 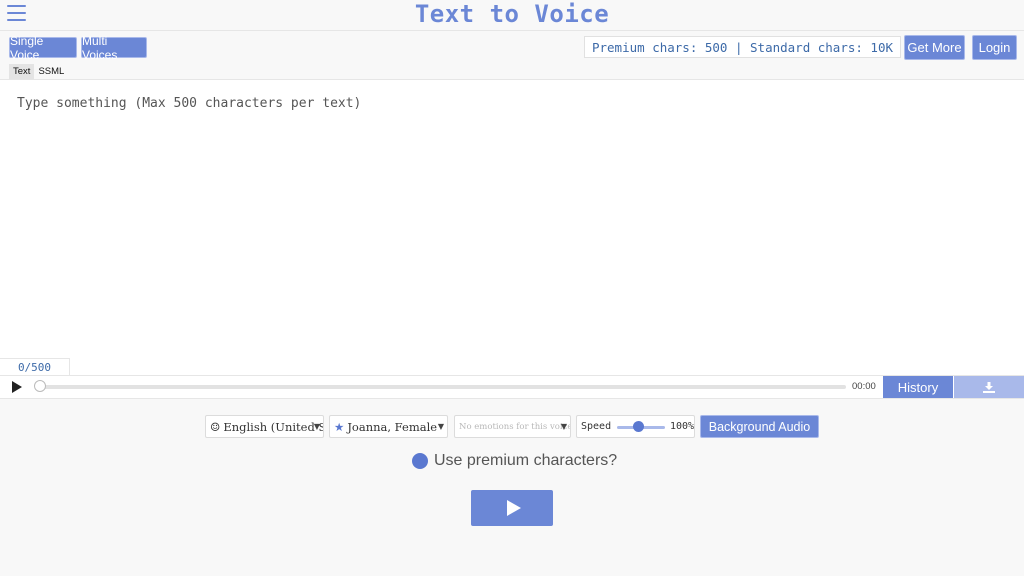 I want to click on download-button, so click(x=989, y=387).